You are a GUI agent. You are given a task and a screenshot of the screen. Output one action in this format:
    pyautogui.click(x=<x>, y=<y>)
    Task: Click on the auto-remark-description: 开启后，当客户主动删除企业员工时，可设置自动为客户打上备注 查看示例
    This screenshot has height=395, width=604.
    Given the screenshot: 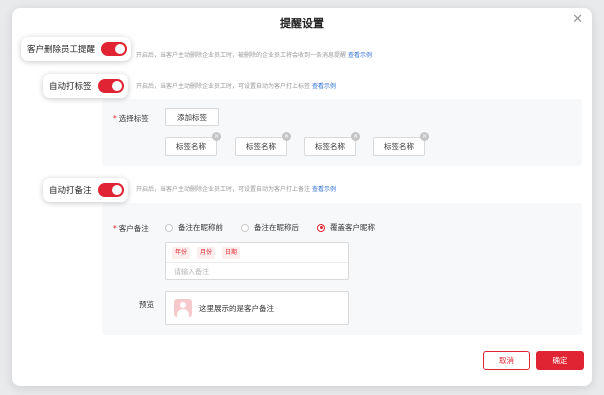 What is the action you would take?
    pyautogui.click(x=236, y=188)
    